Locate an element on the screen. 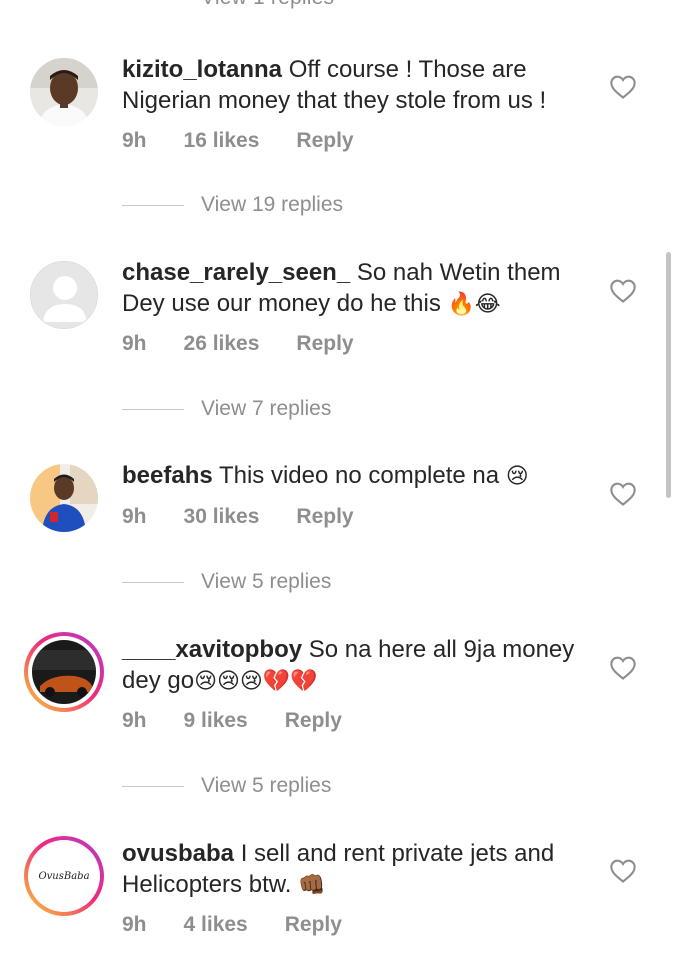  comment-emojis: 🔥😂 is located at coordinates (474, 304).